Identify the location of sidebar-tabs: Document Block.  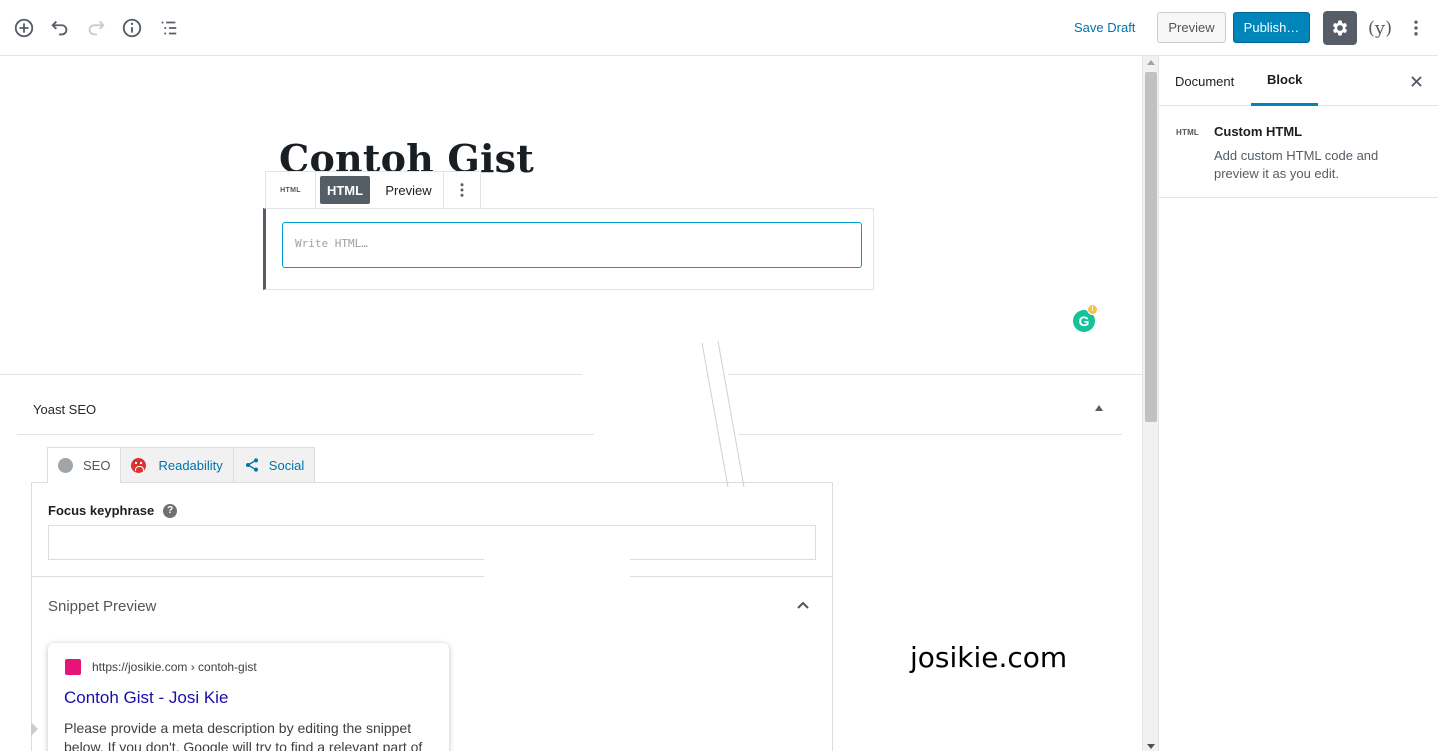
(1298, 81).